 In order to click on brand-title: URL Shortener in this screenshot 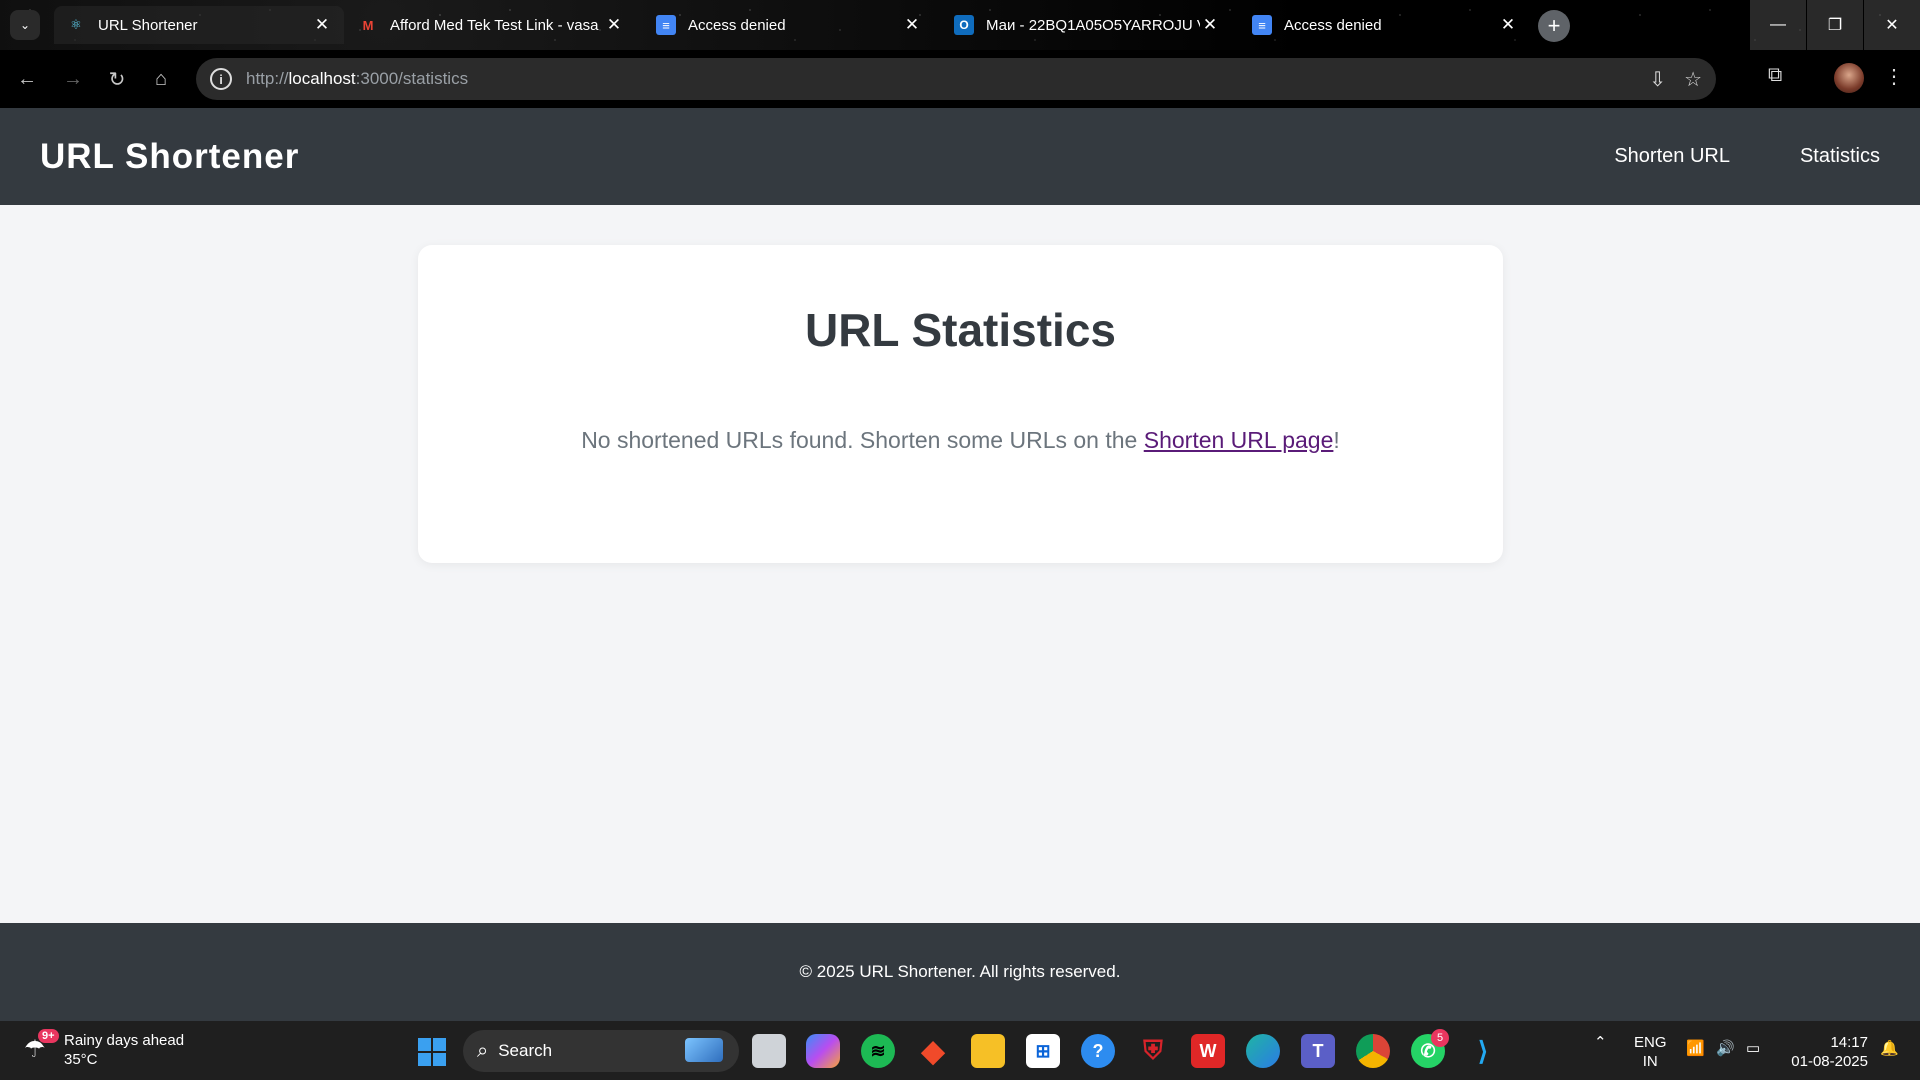, I will do `click(169, 157)`.